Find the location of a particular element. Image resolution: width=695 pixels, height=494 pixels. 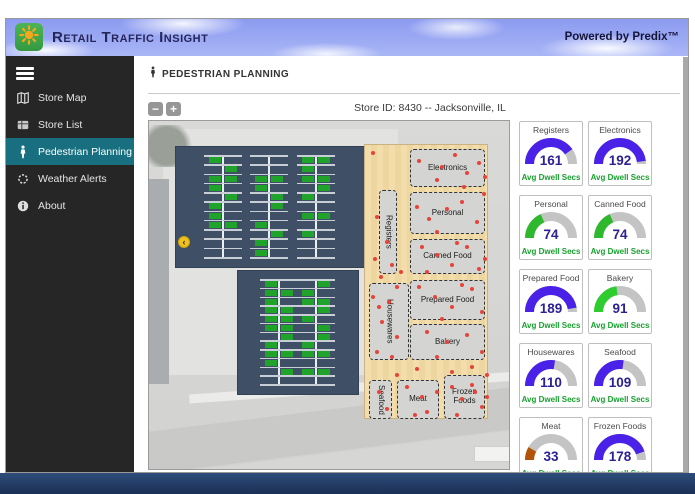

sidebar-item-store-list: Store List is located at coordinates (69, 124).